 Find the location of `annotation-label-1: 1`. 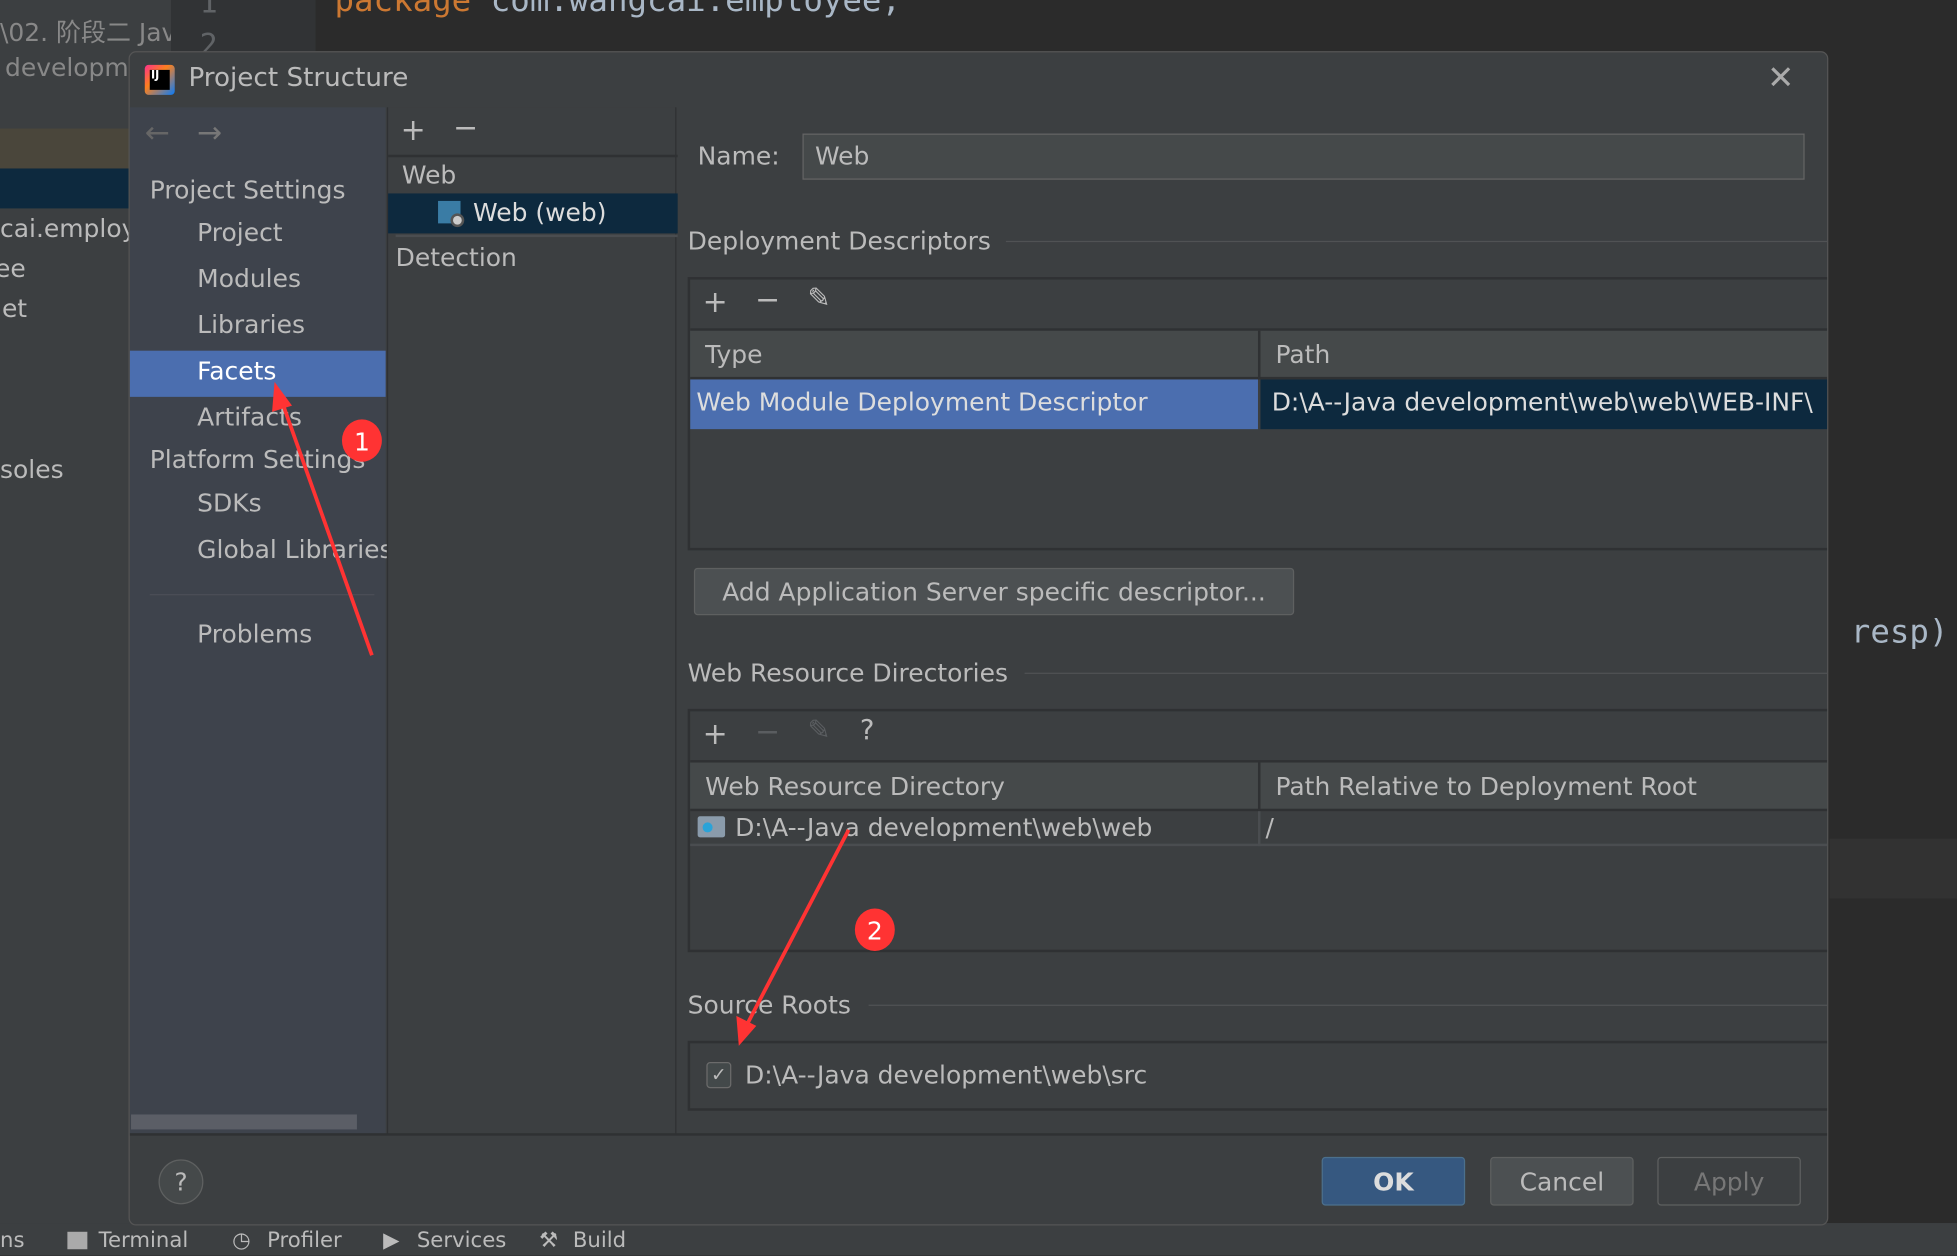

annotation-label-1: 1 is located at coordinates (362, 442).